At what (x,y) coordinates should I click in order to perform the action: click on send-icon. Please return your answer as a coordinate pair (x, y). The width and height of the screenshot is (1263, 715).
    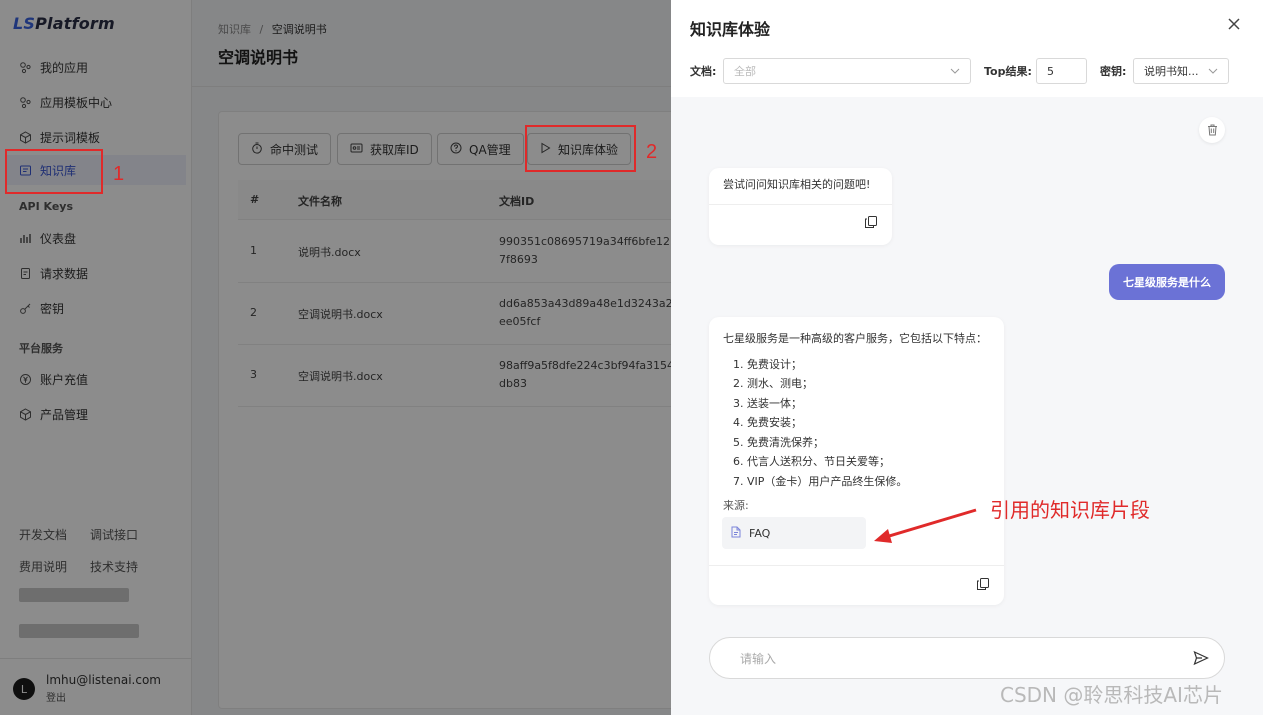
    Looking at the image, I should click on (1202, 659).